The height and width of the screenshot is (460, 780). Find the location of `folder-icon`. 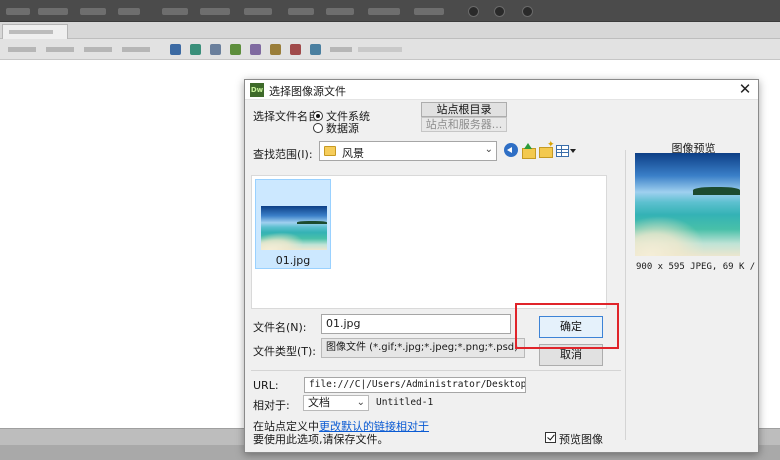

folder-icon is located at coordinates (330, 151).